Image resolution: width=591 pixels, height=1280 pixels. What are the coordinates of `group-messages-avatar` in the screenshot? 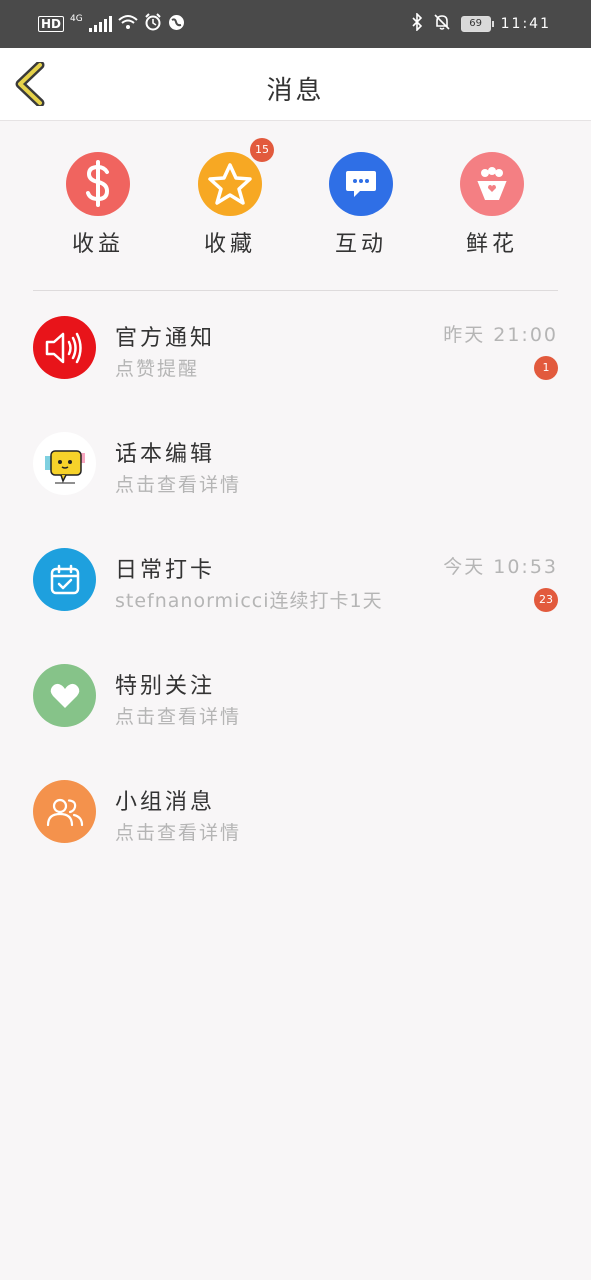 It's located at (64, 811).